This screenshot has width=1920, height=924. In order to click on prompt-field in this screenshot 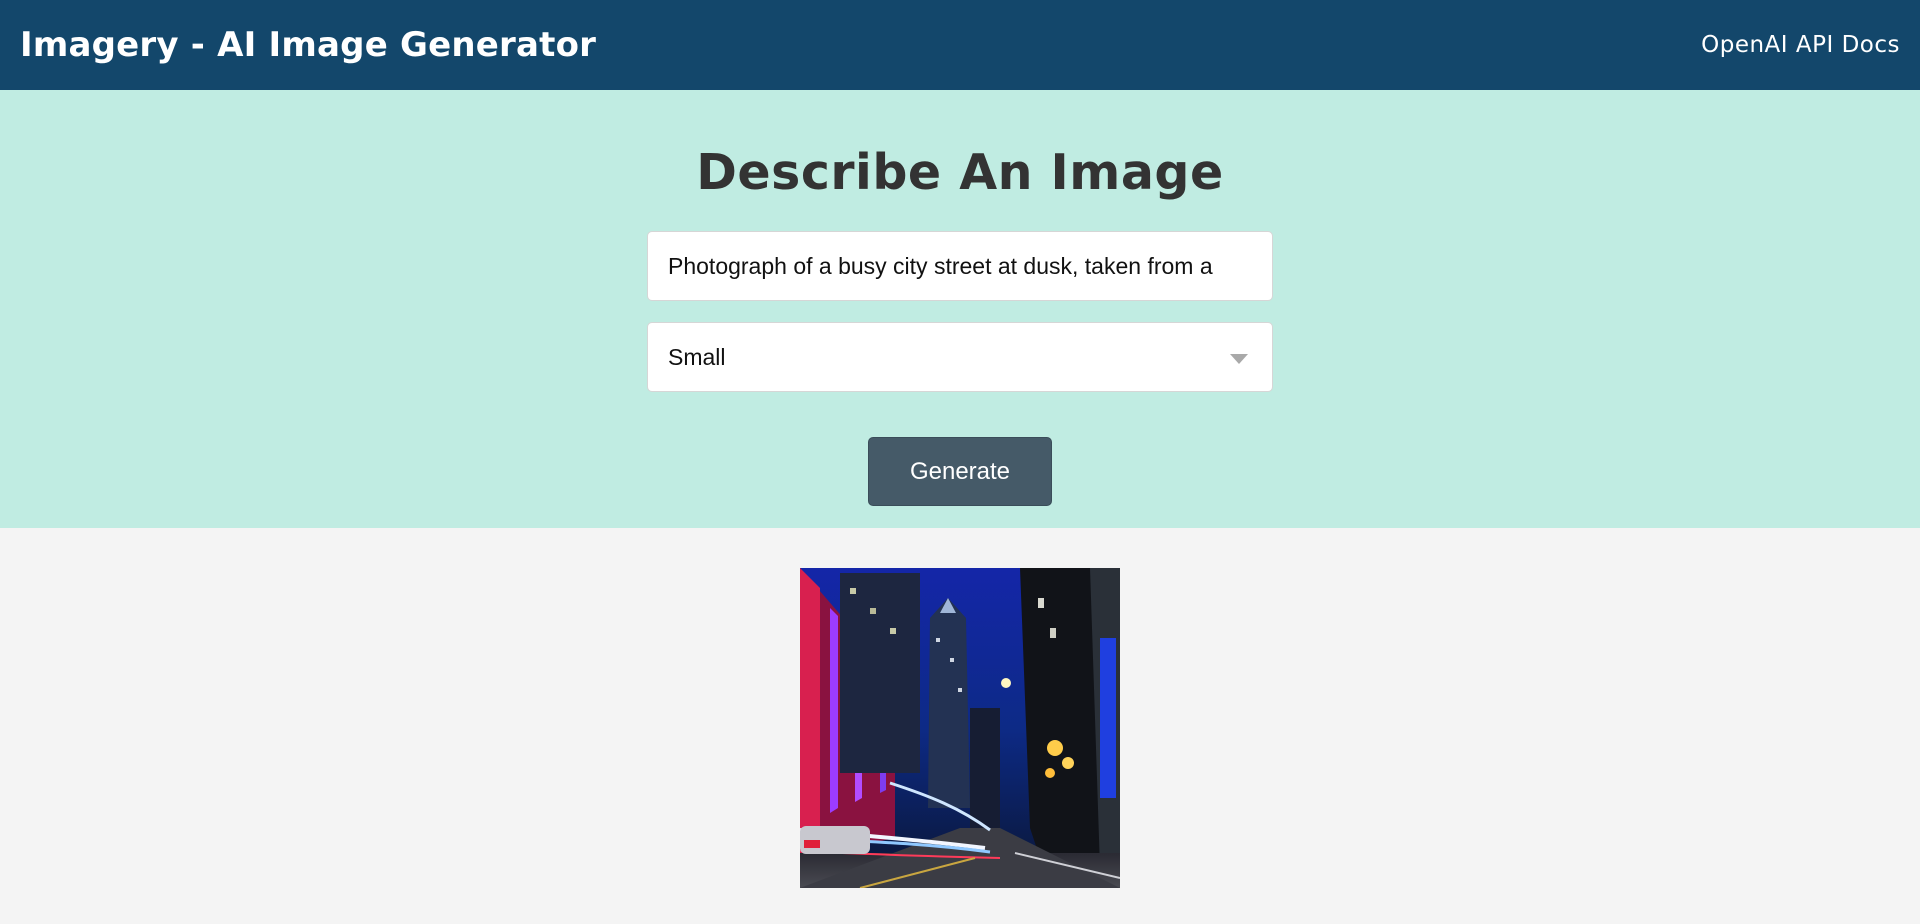, I will do `click(960, 266)`.